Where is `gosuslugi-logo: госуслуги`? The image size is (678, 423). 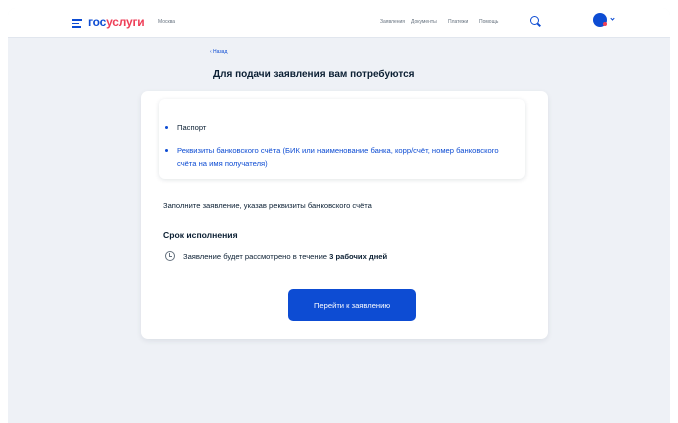
gosuslugi-logo: госуслуги is located at coordinates (116, 22).